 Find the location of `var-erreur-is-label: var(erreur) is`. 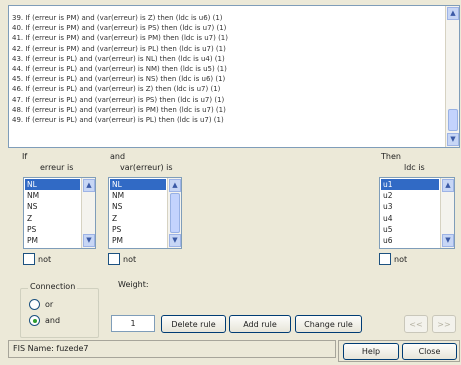

var-erreur-is-label: var(erreur) is is located at coordinates (146, 167).